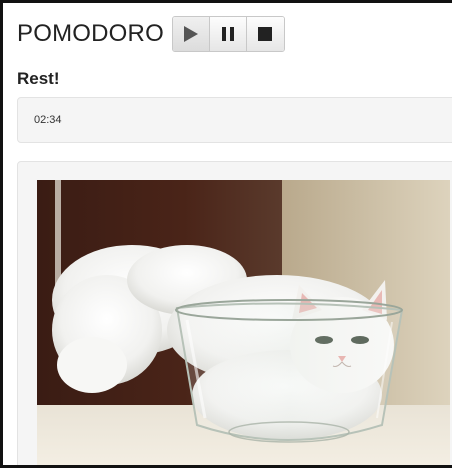 Image resolution: width=452 pixels, height=468 pixels. I want to click on timer-controls, so click(228, 34).